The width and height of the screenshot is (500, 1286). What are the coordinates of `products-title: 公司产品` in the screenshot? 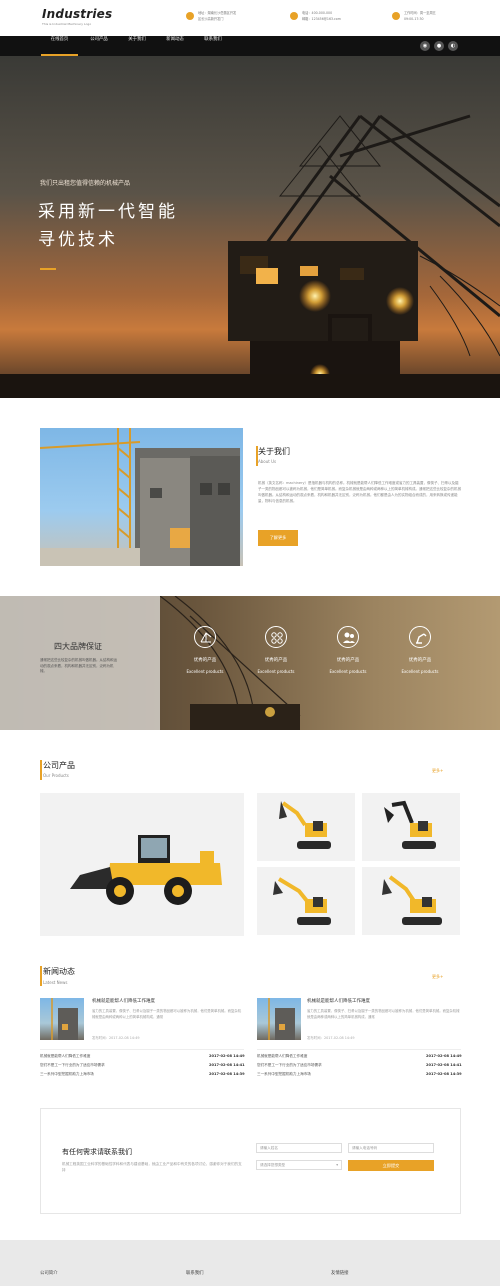 It's located at (59, 765).